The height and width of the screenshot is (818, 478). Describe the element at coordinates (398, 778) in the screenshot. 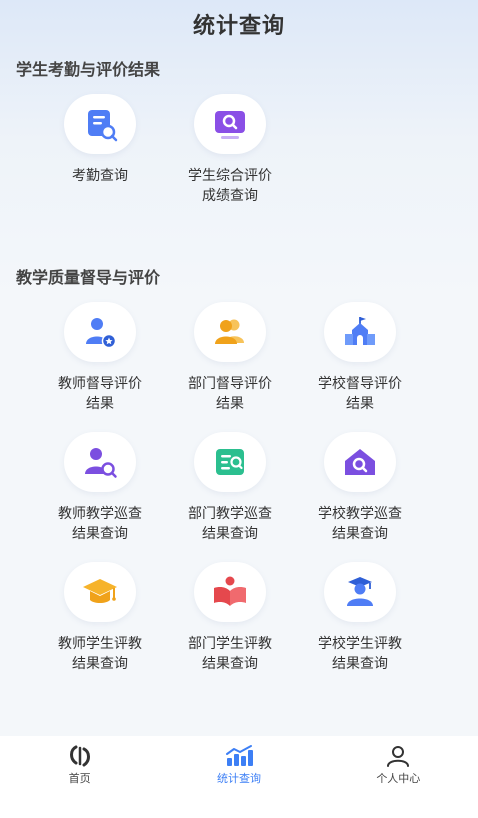

I see `tab-label: 个人中心` at that location.